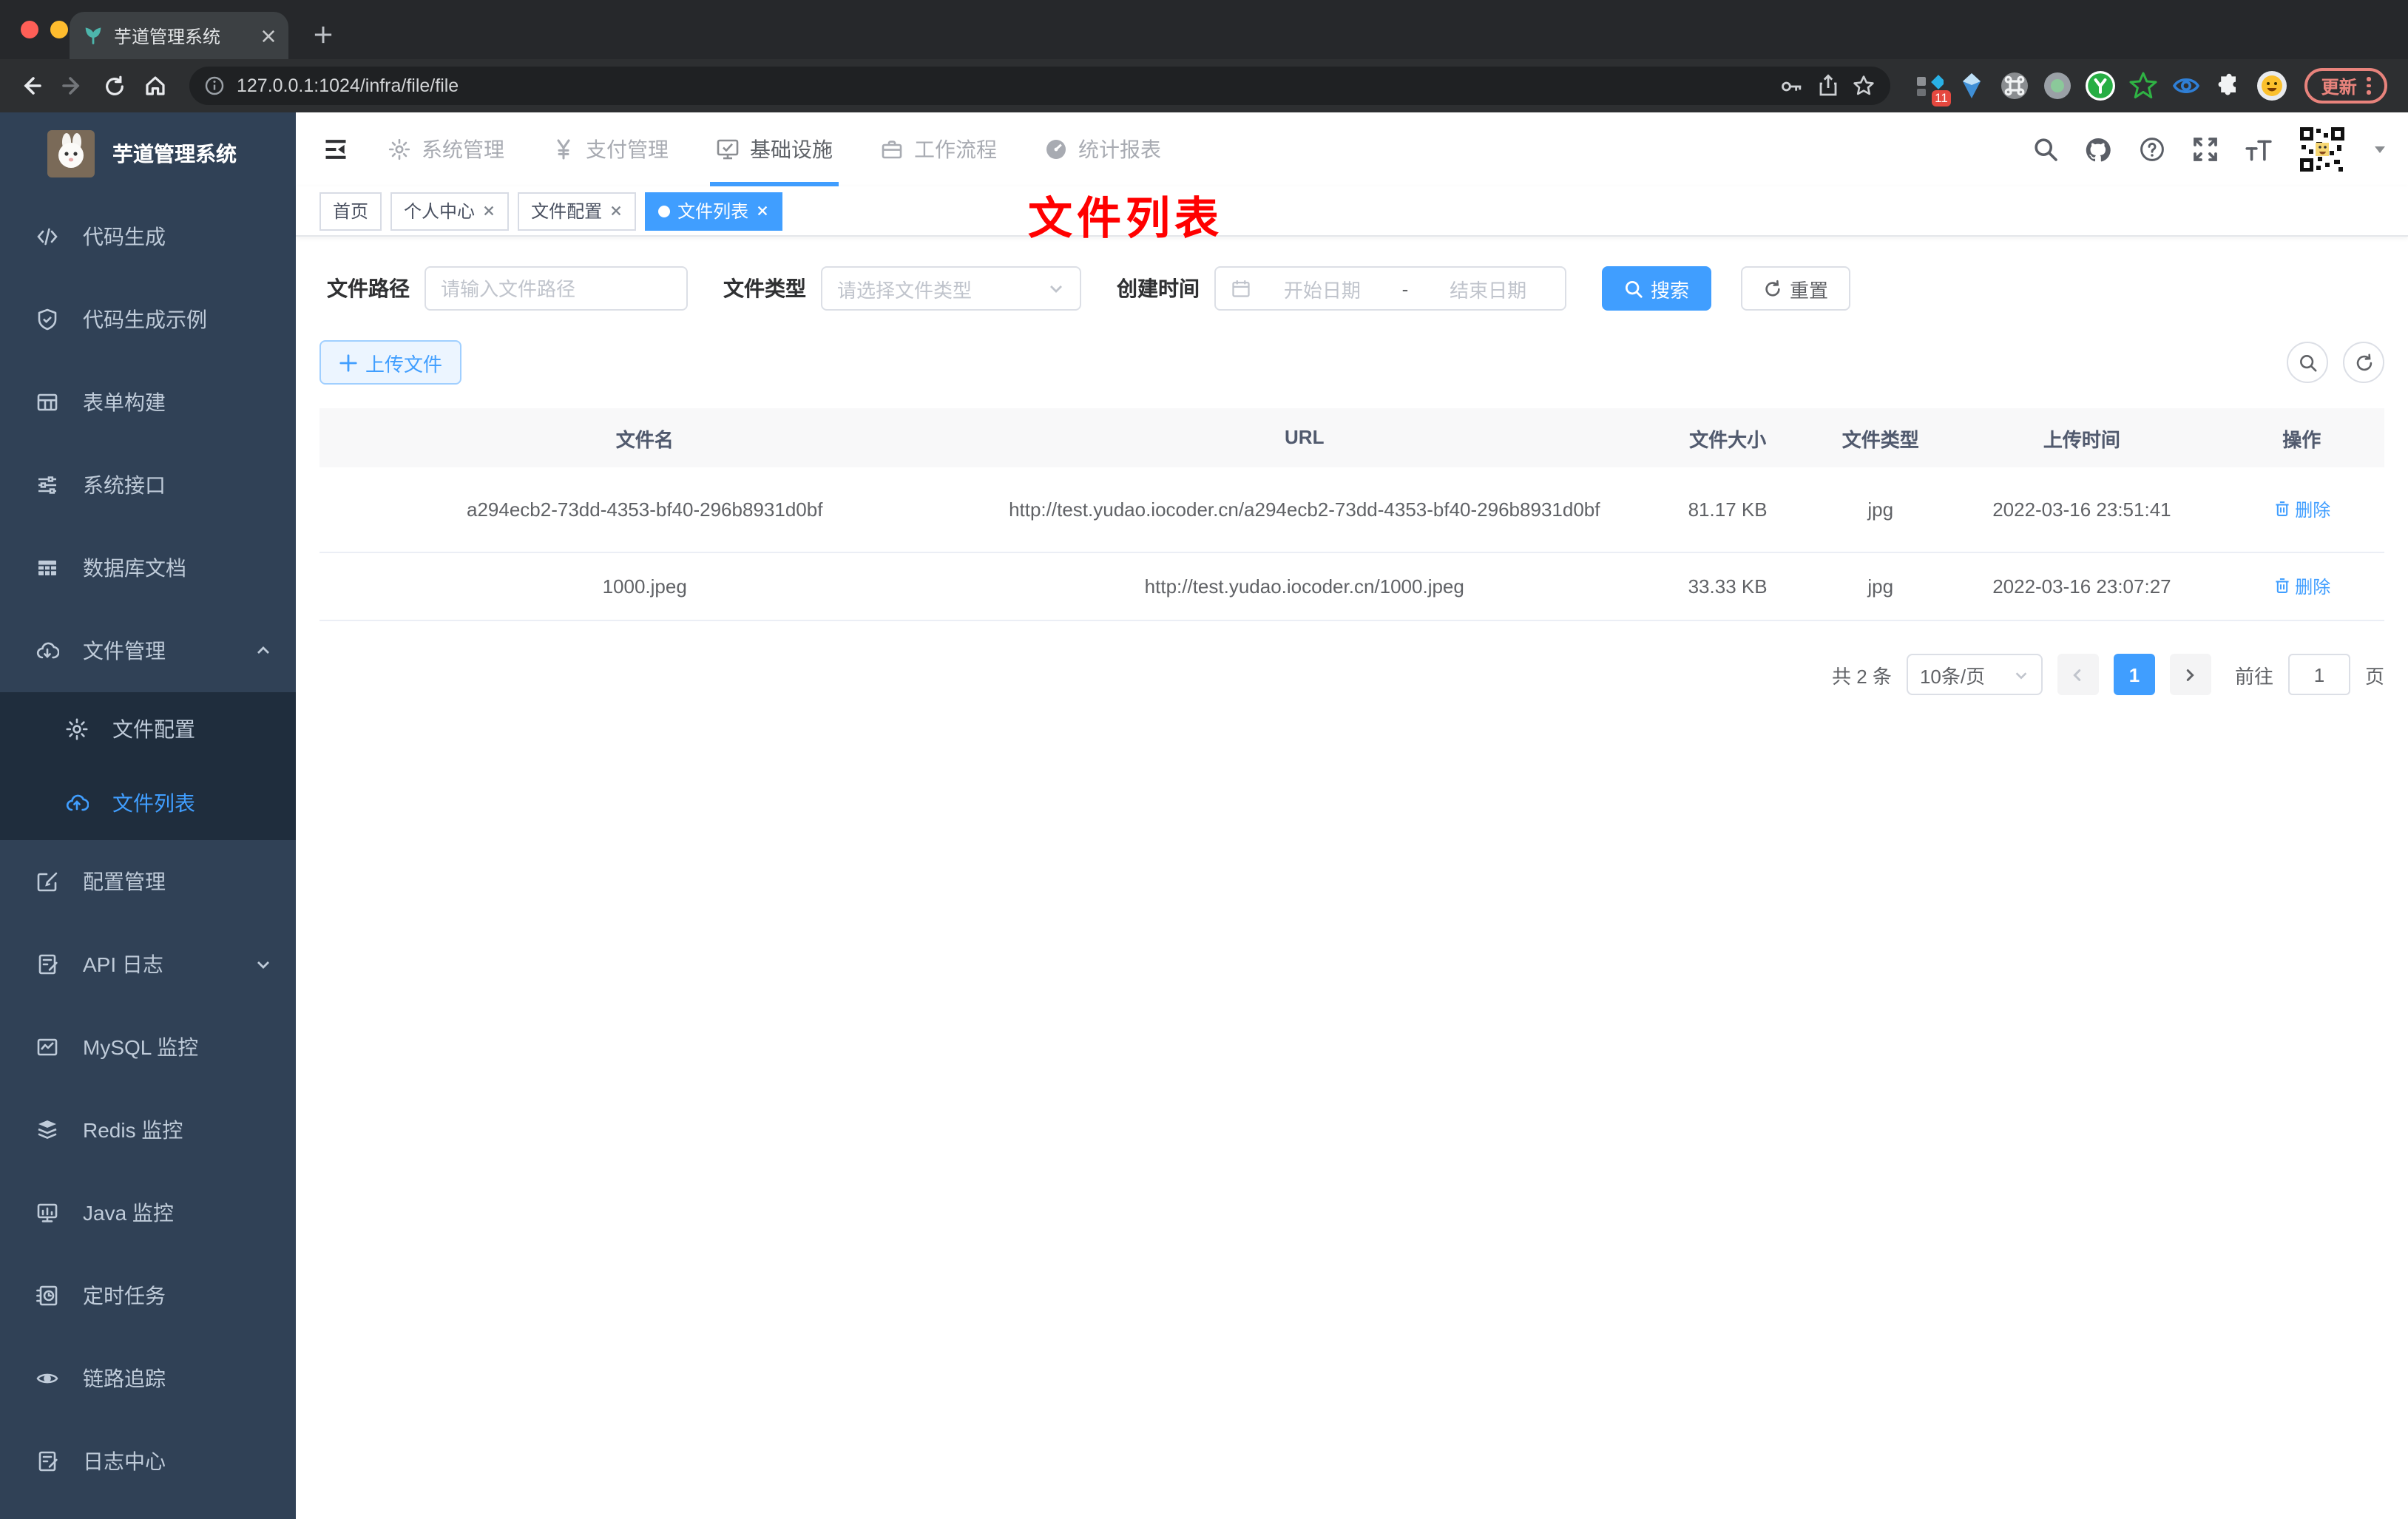 This screenshot has width=2408, height=1519. What do you see at coordinates (951, 288) in the screenshot?
I see `file-type-select: 请选择文件类型` at bounding box center [951, 288].